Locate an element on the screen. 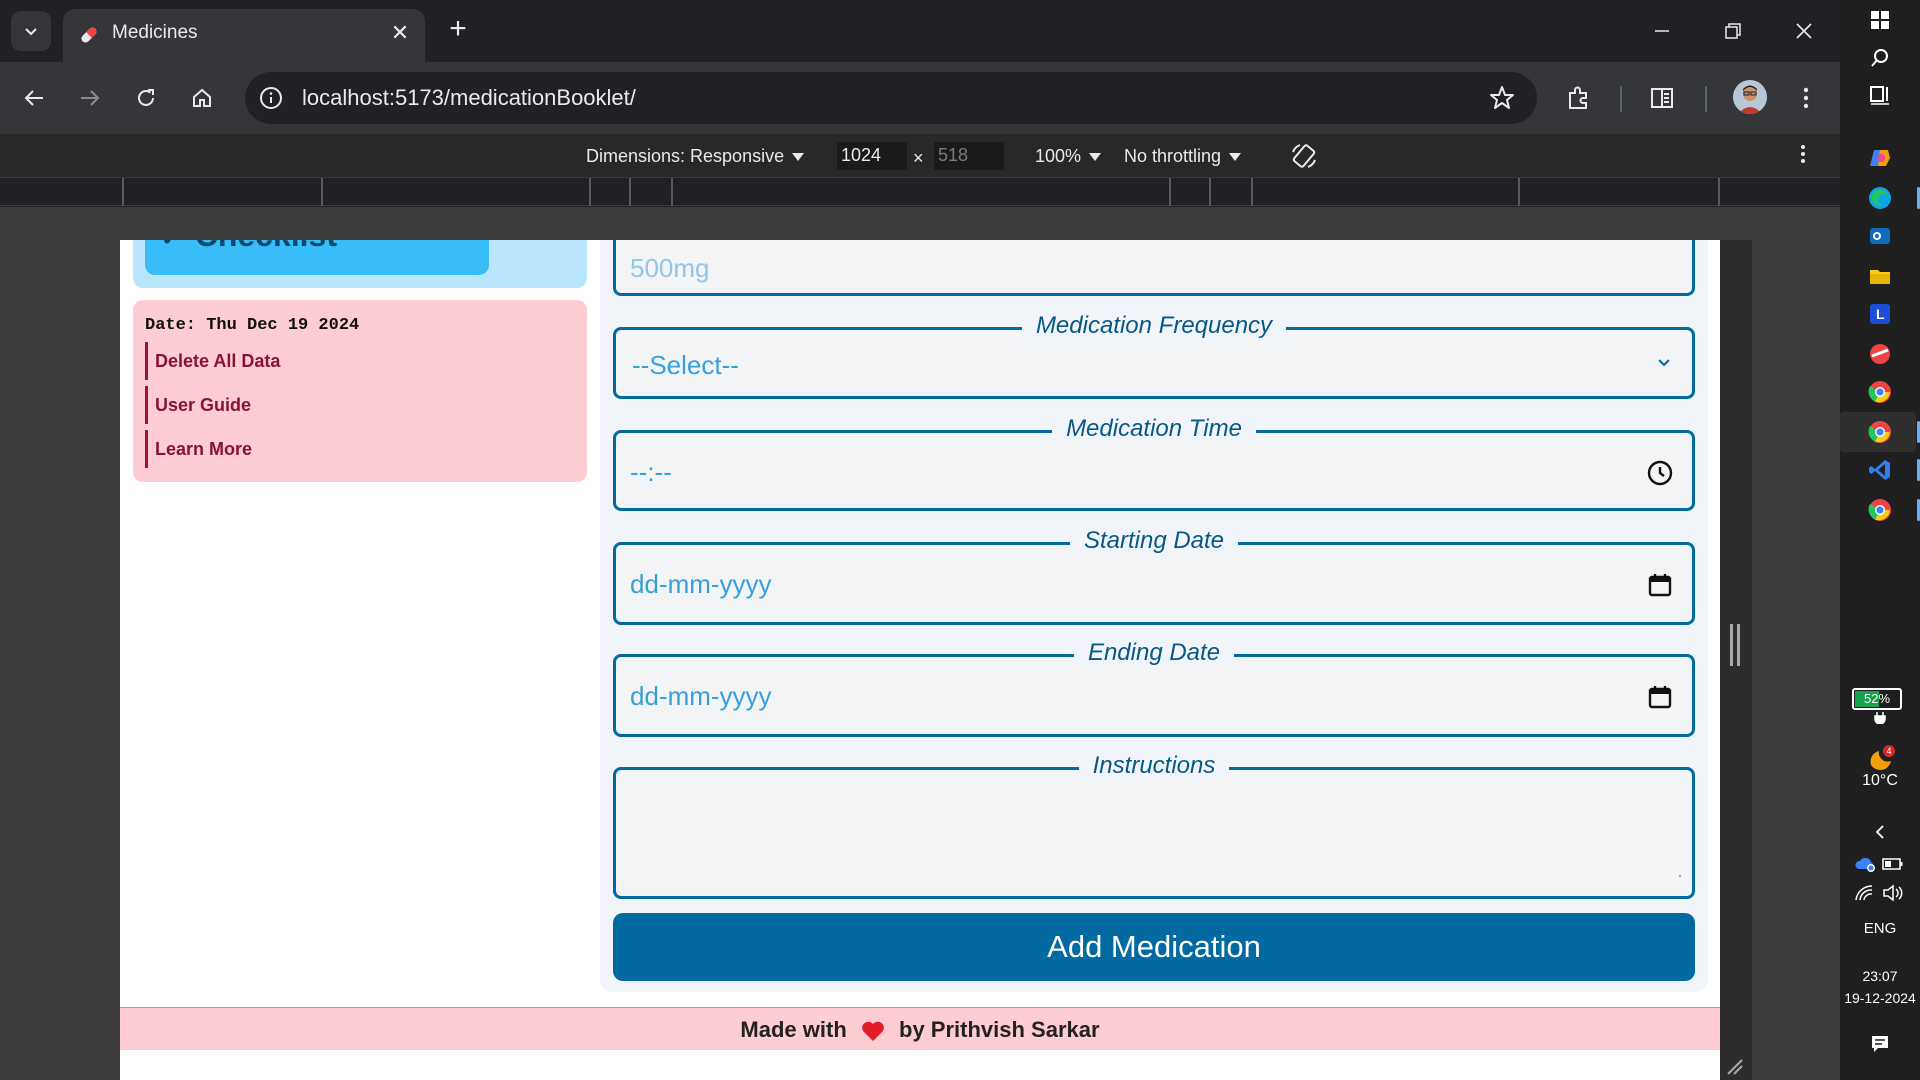 This screenshot has width=1920, height=1080. chevron-down-icon is located at coordinates (31, 32).